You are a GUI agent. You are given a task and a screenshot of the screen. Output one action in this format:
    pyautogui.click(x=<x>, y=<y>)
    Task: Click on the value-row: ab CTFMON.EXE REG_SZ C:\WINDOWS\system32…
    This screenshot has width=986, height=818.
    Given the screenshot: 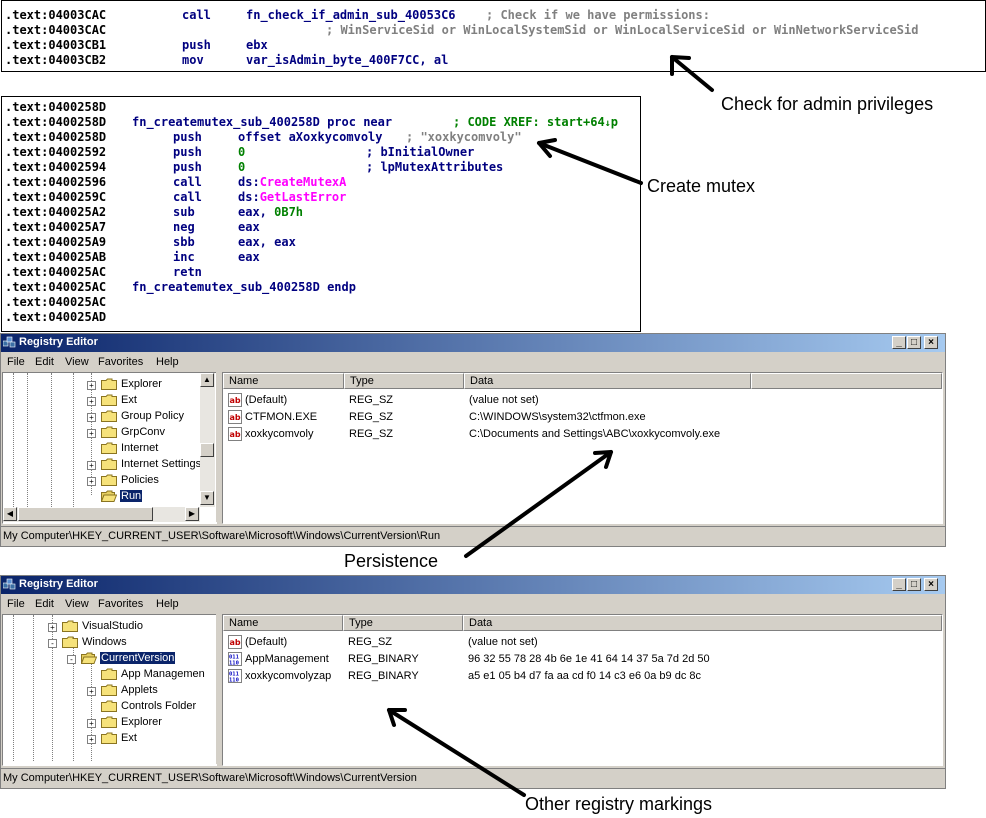 What is the action you would take?
    pyautogui.click(x=582, y=417)
    